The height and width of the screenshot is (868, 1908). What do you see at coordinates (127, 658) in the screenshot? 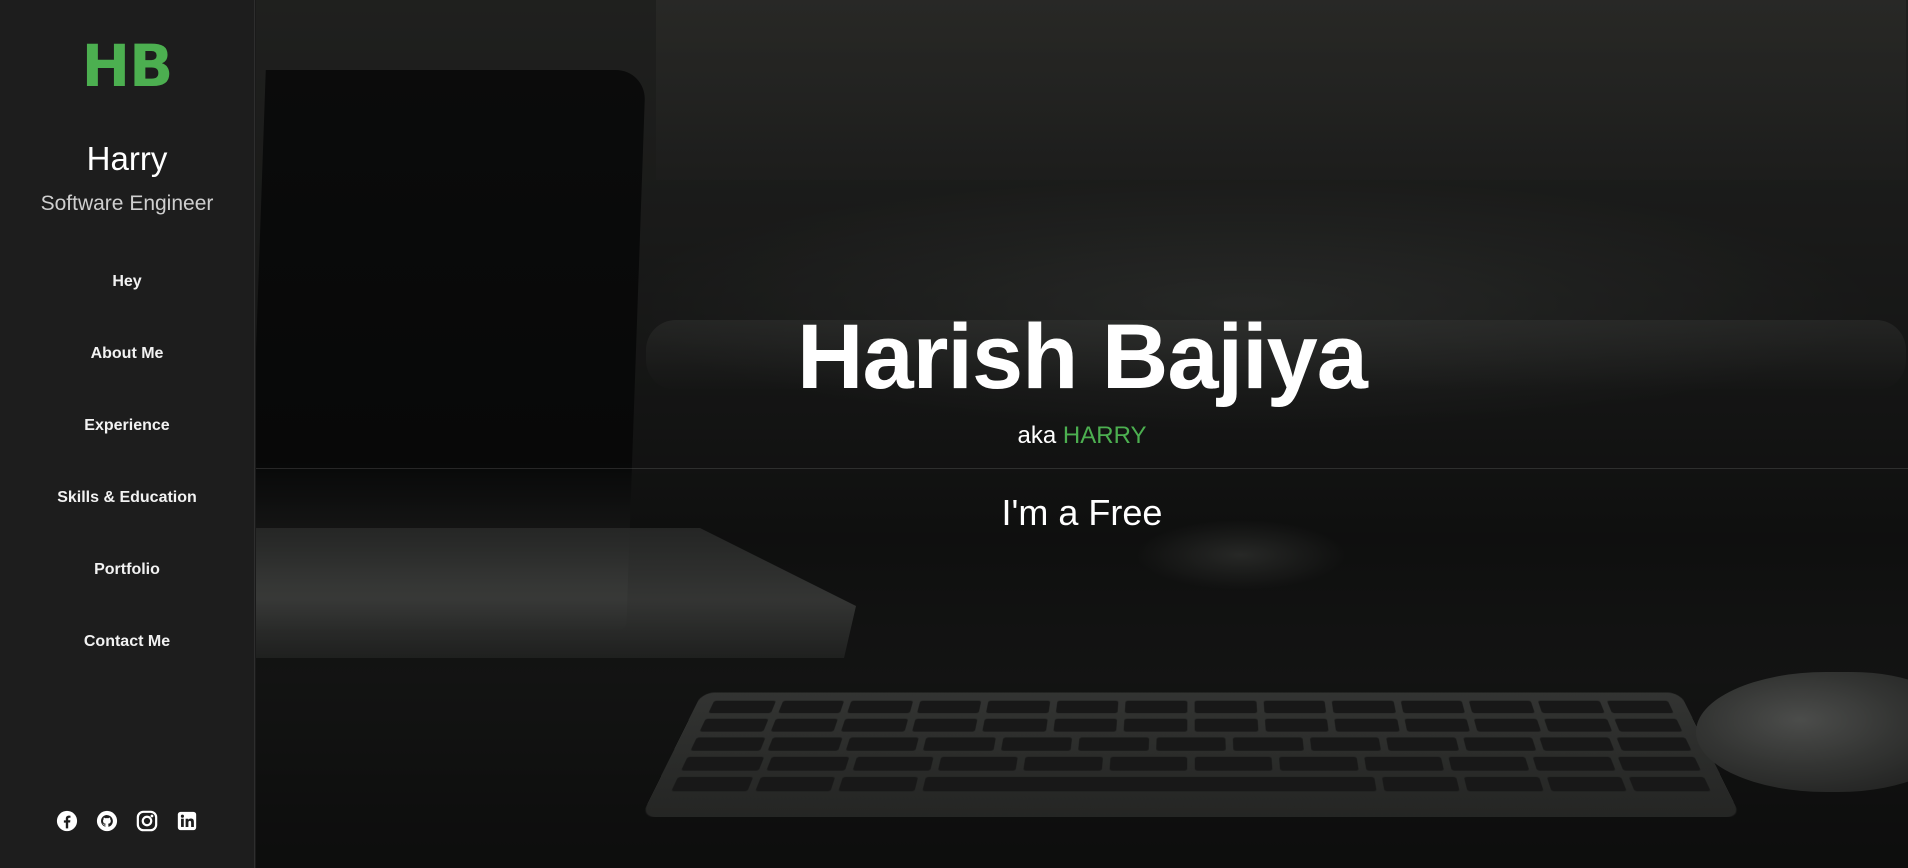
I see `nav-item-contact-me: Contact Me` at bounding box center [127, 658].